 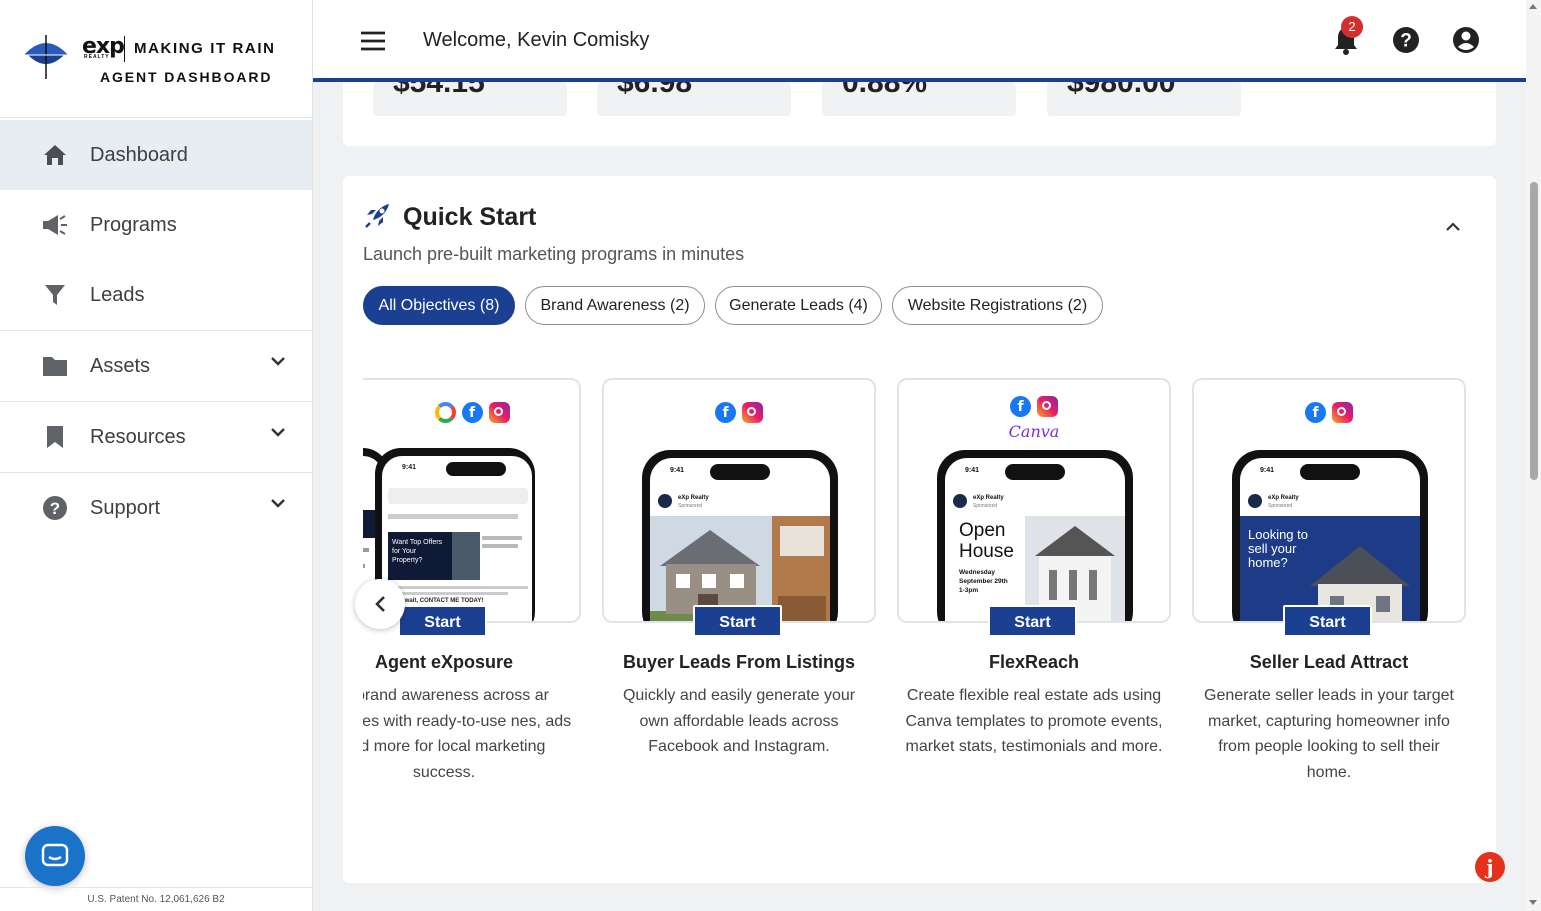 What do you see at coordinates (739, 662) in the screenshot?
I see `program-title: Buyer Leads From Listings` at bounding box center [739, 662].